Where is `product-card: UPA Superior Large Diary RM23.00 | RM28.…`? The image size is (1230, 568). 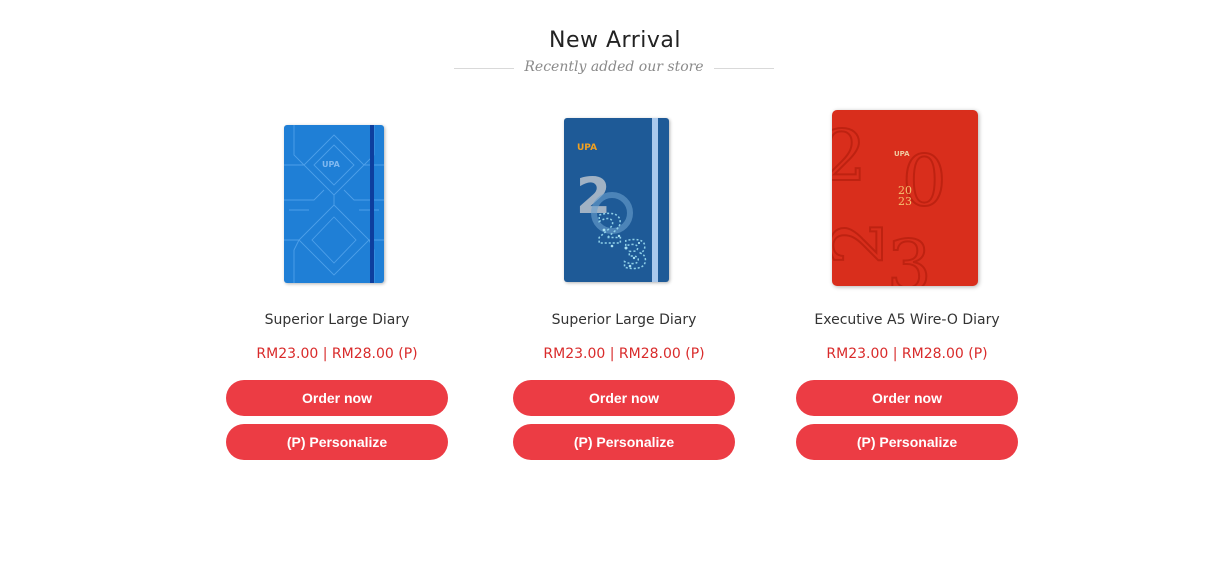
product-card: UPA Superior Large Diary RM23.00 | RM28.… is located at coordinates (337, 285).